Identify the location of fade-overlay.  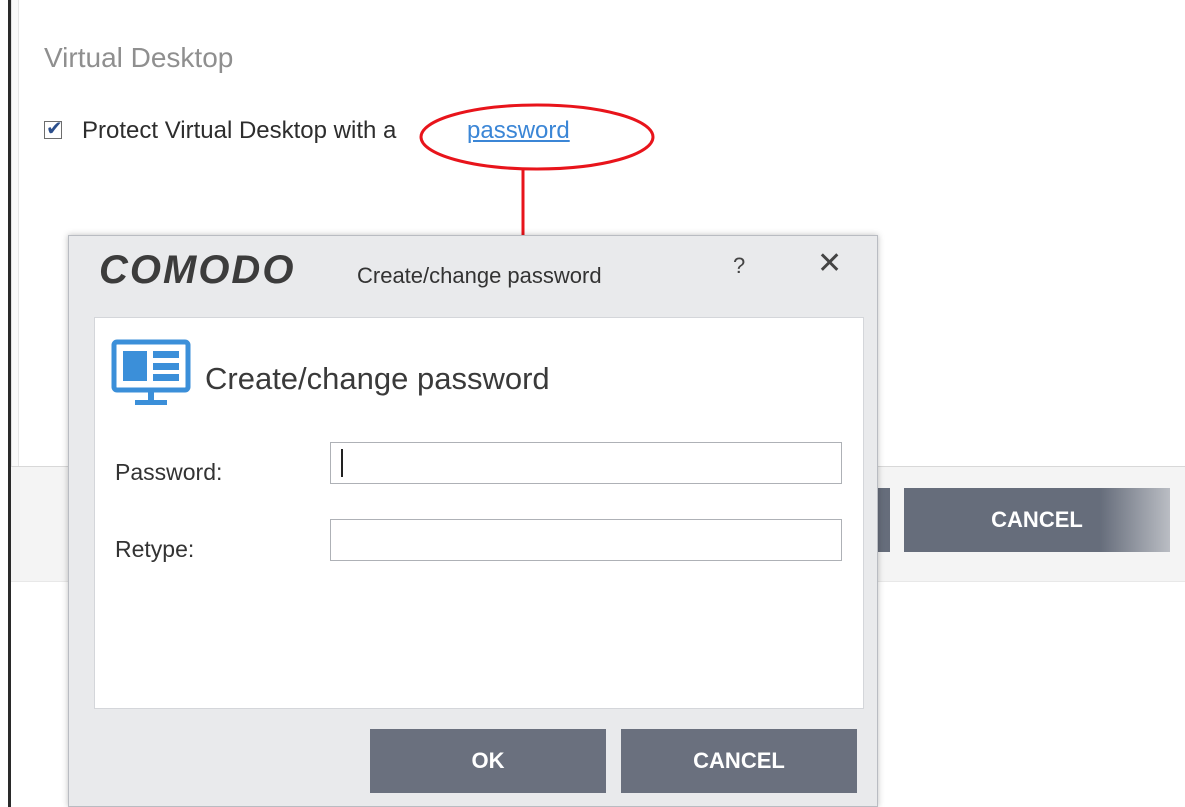
(1135, 520).